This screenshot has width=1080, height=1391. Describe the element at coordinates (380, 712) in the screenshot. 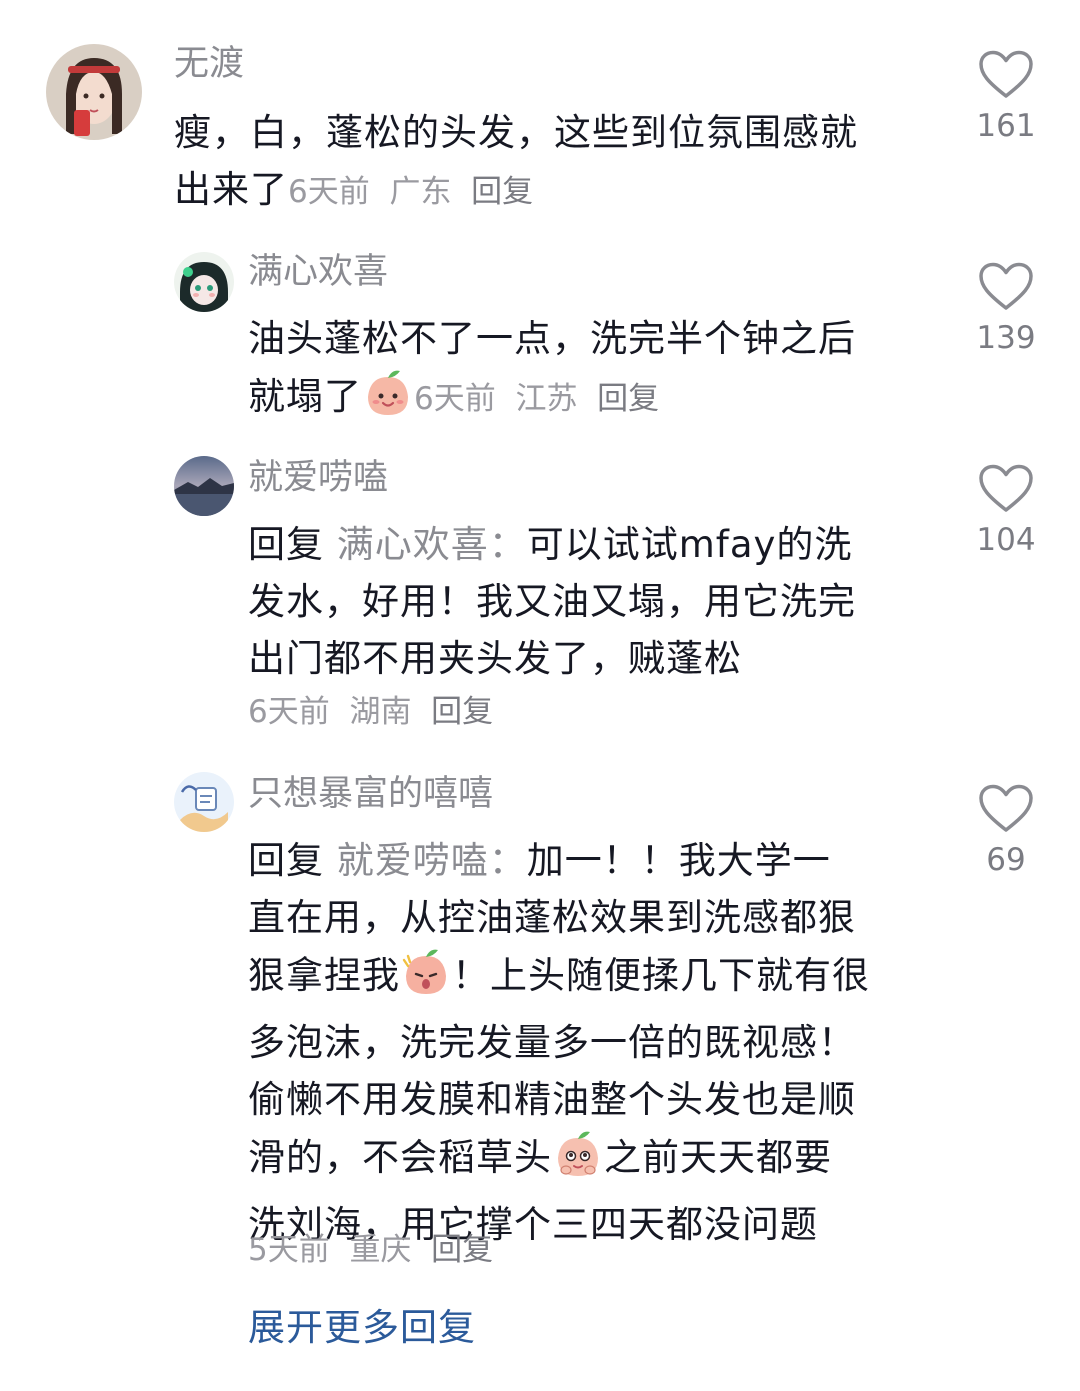

I see `comment-region: 湖南` at that location.